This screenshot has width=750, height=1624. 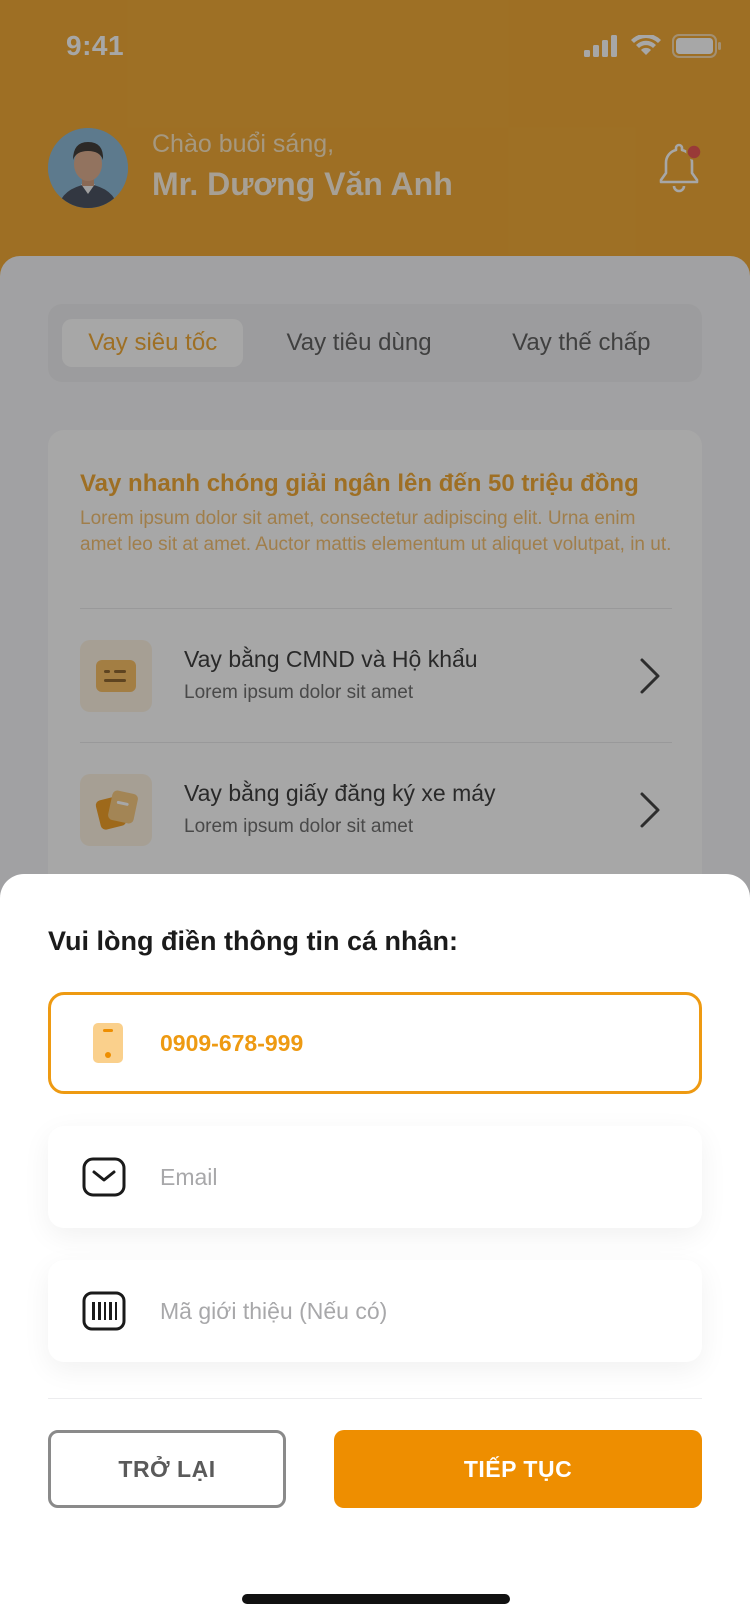 I want to click on phone-input, so click(x=420, y=1043).